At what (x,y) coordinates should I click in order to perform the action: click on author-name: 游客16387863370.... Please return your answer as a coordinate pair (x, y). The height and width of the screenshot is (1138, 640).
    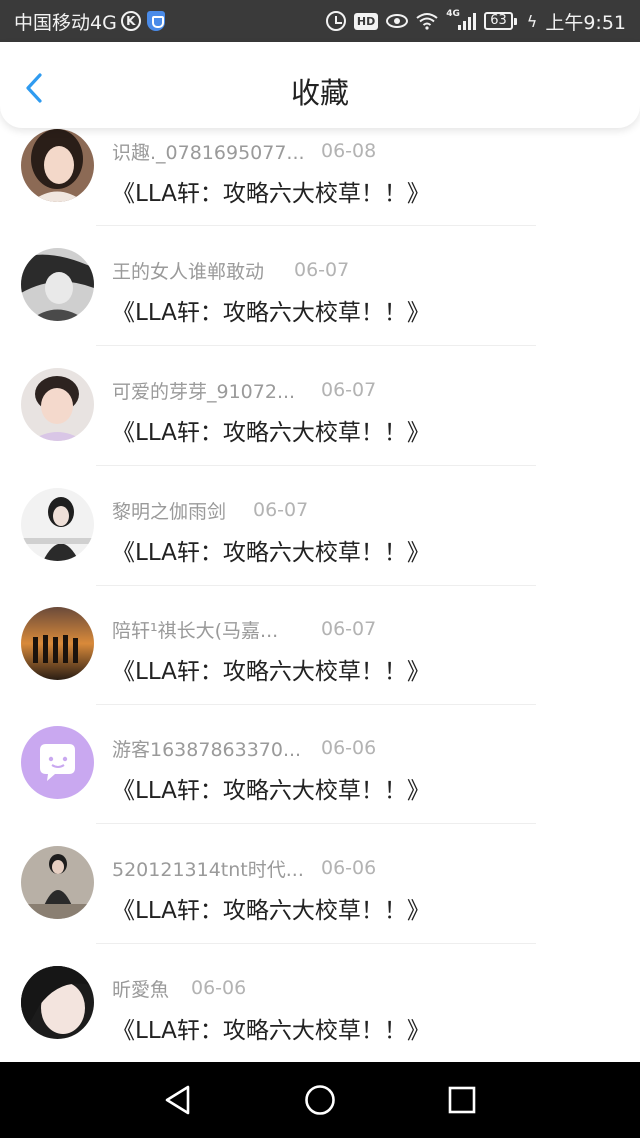
    Looking at the image, I should click on (207, 749).